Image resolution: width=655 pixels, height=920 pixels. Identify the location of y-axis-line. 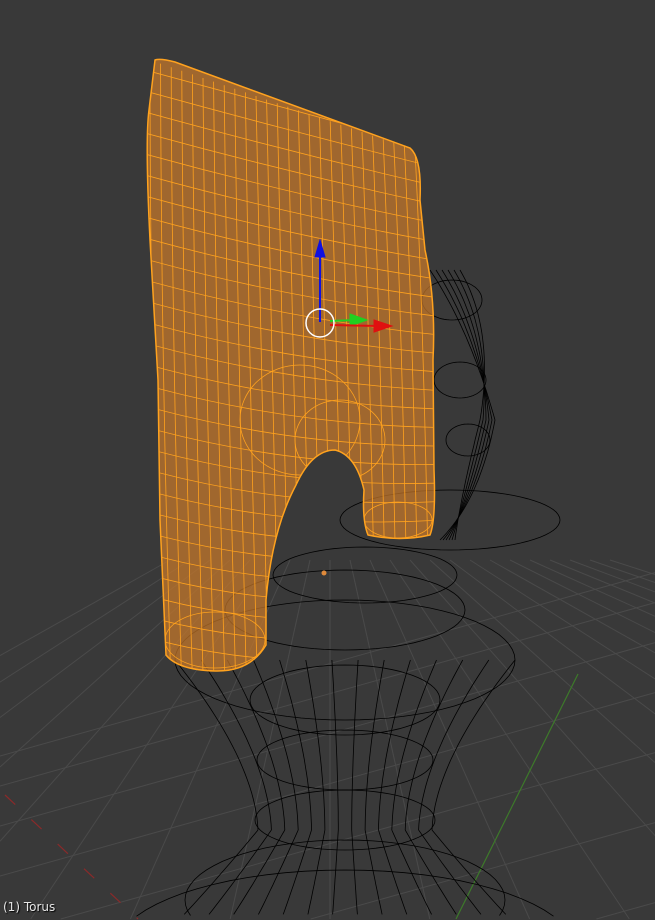
(517, 796).